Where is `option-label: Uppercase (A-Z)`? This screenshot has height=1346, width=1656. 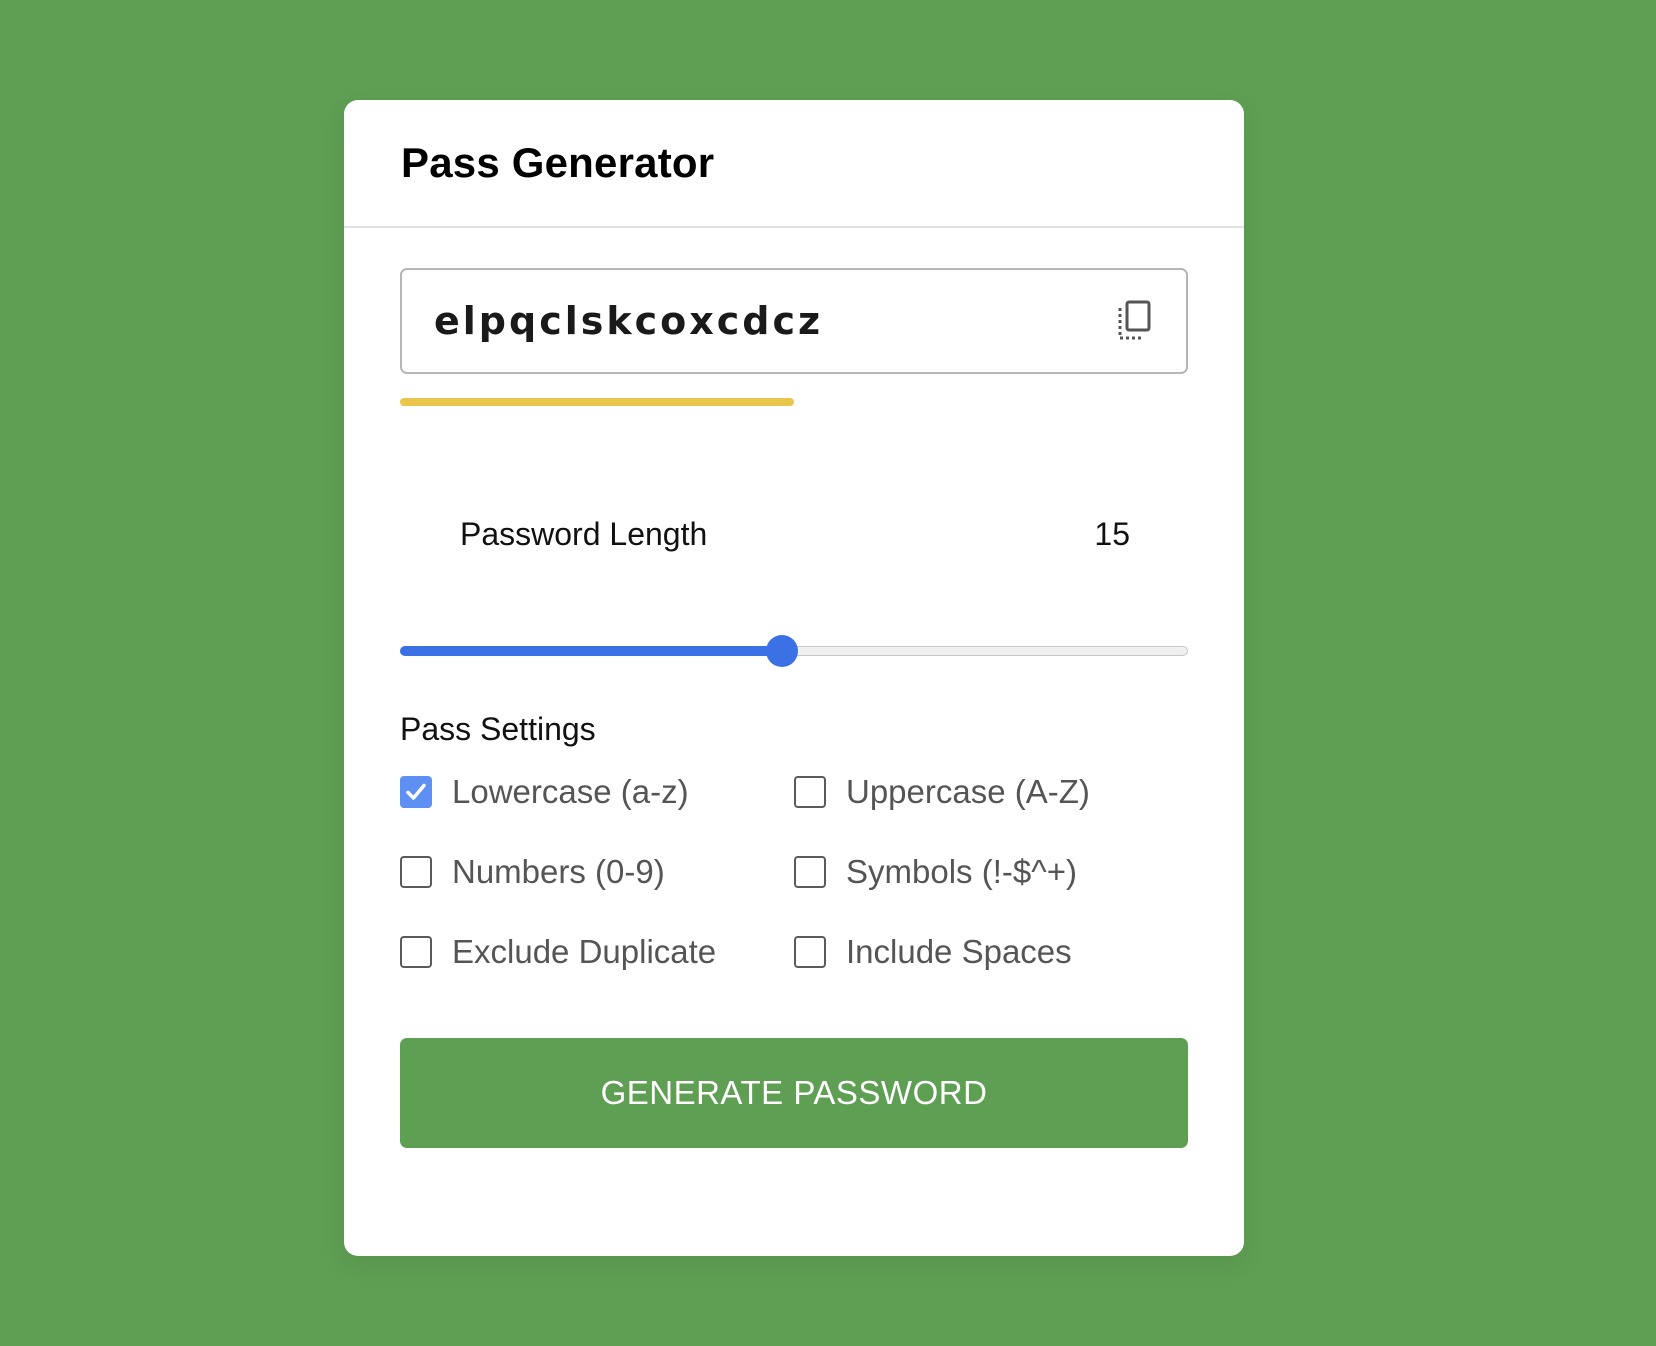 option-label: Uppercase (A-Z) is located at coordinates (968, 791).